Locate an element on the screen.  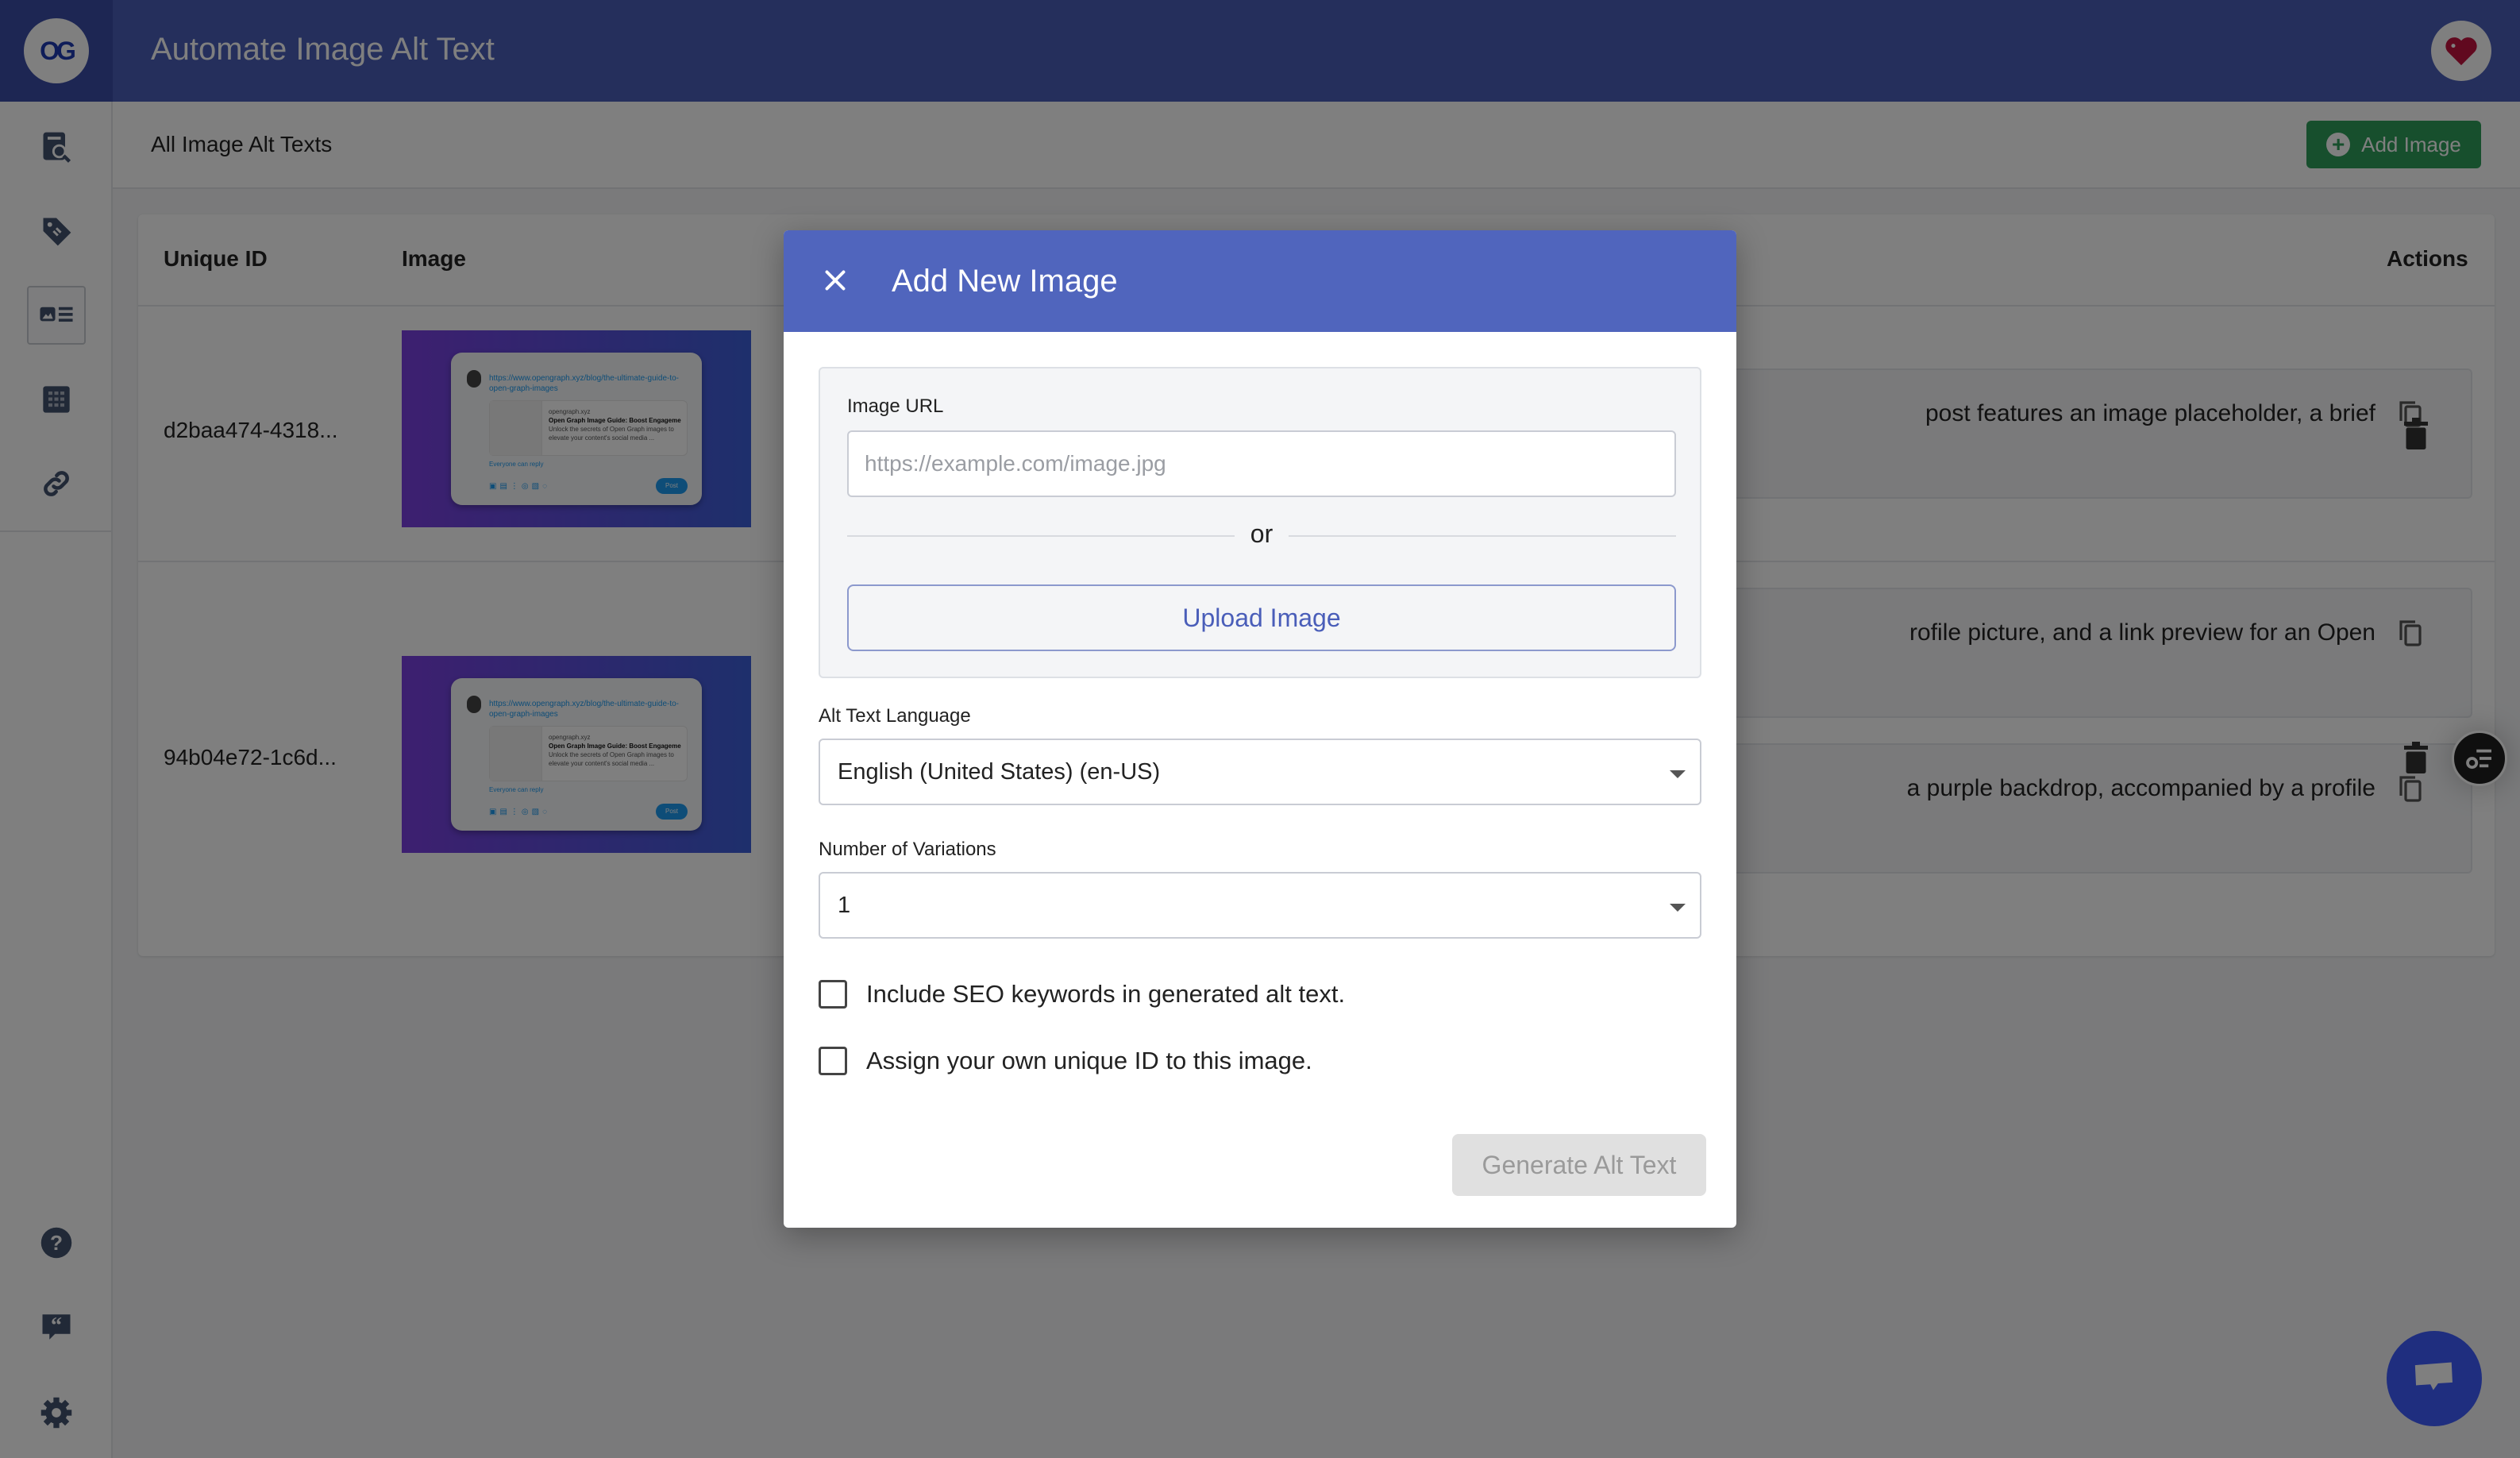
language-value: English (United States) (en-US) is located at coordinates (999, 771).